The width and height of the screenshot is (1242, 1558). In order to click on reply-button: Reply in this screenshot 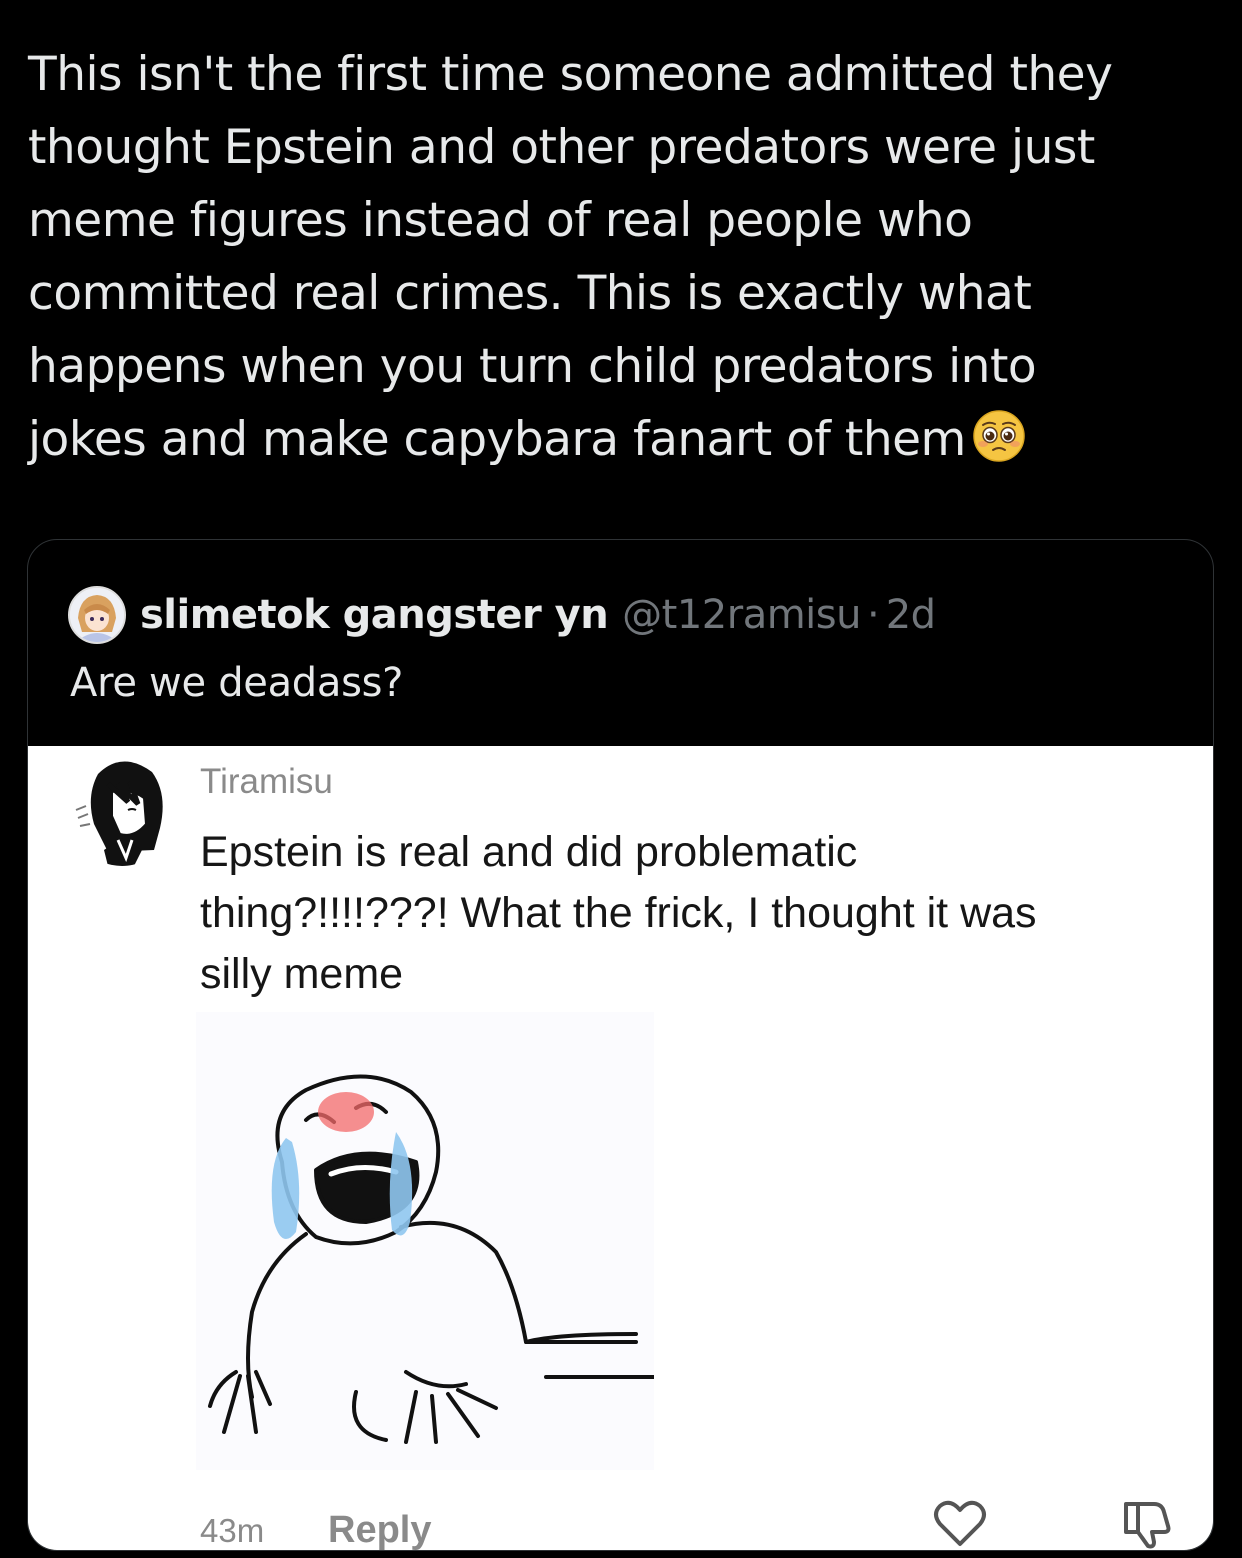, I will do `click(379, 1529)`.